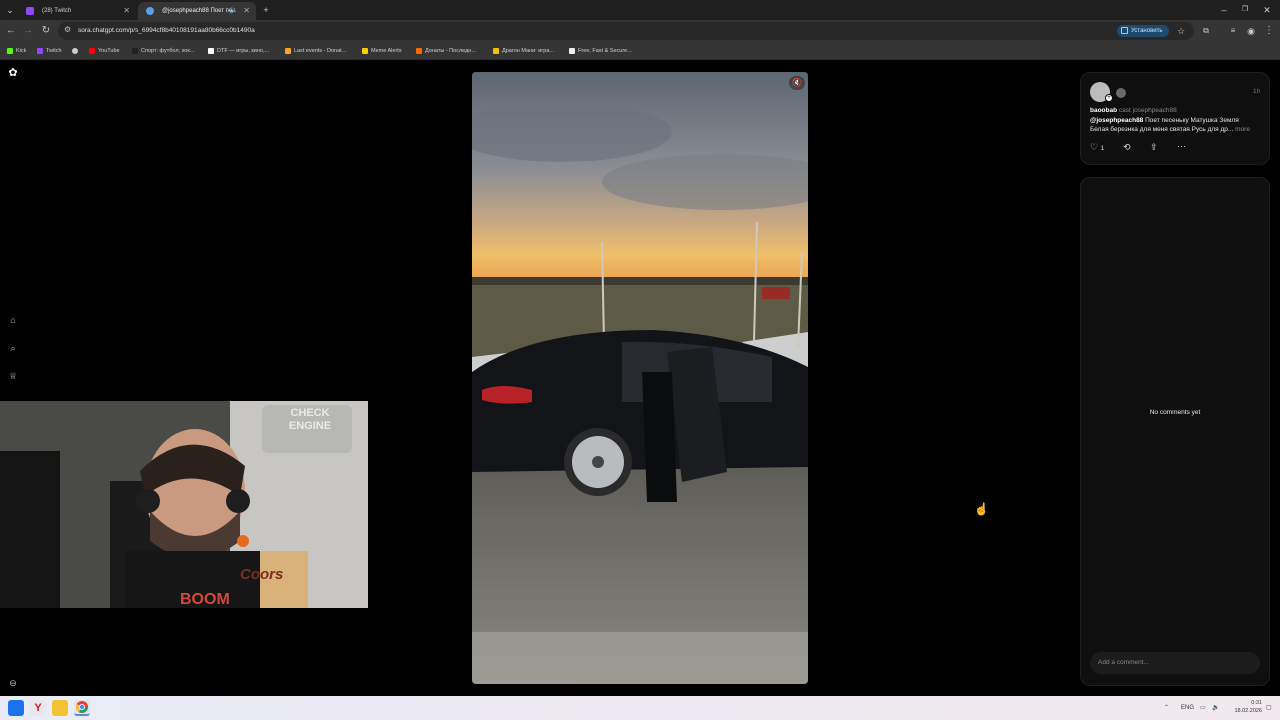 Image resolution: width=1280 pixels, height=720 pixels. Describe the element at coordinates (1269, 708) in the screenshot. I see `notification-icon: ▢` at that location.